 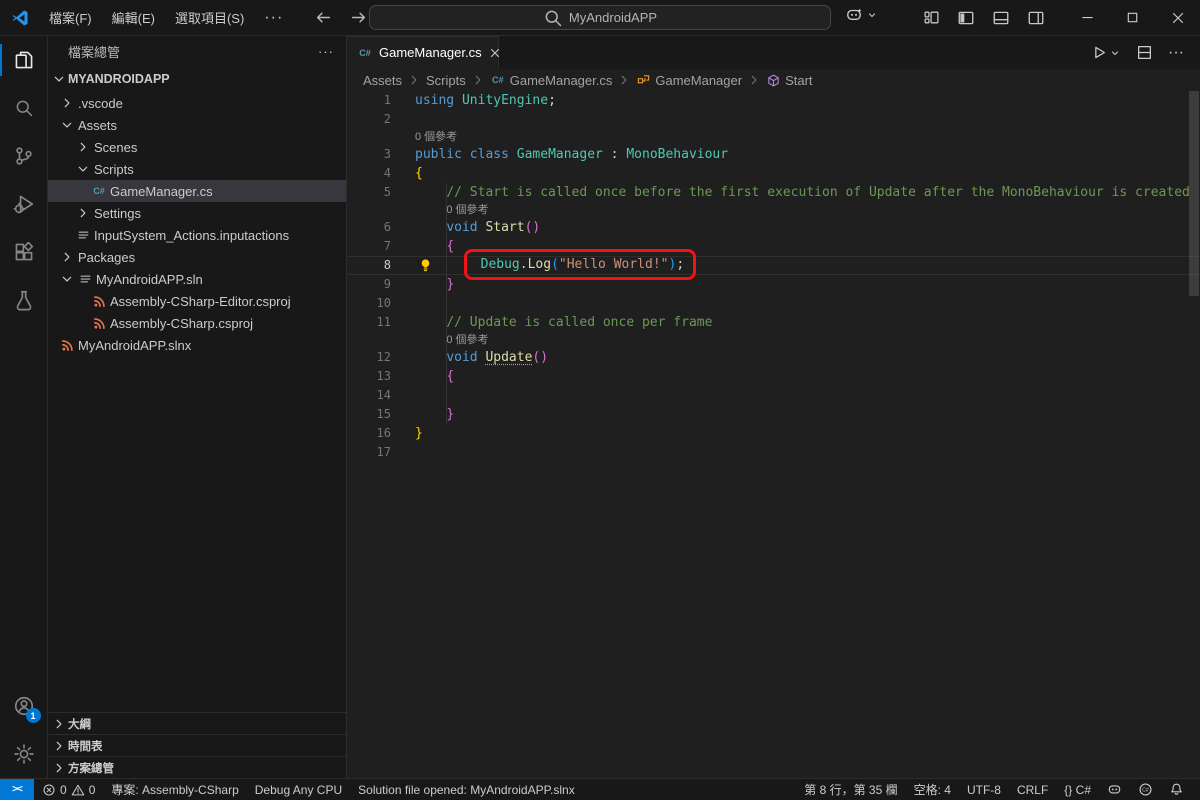 What do you see at coordinates (17, 789) in the screenshot?
I see `remote-indicator: ><` at bounding box center [17, 789].